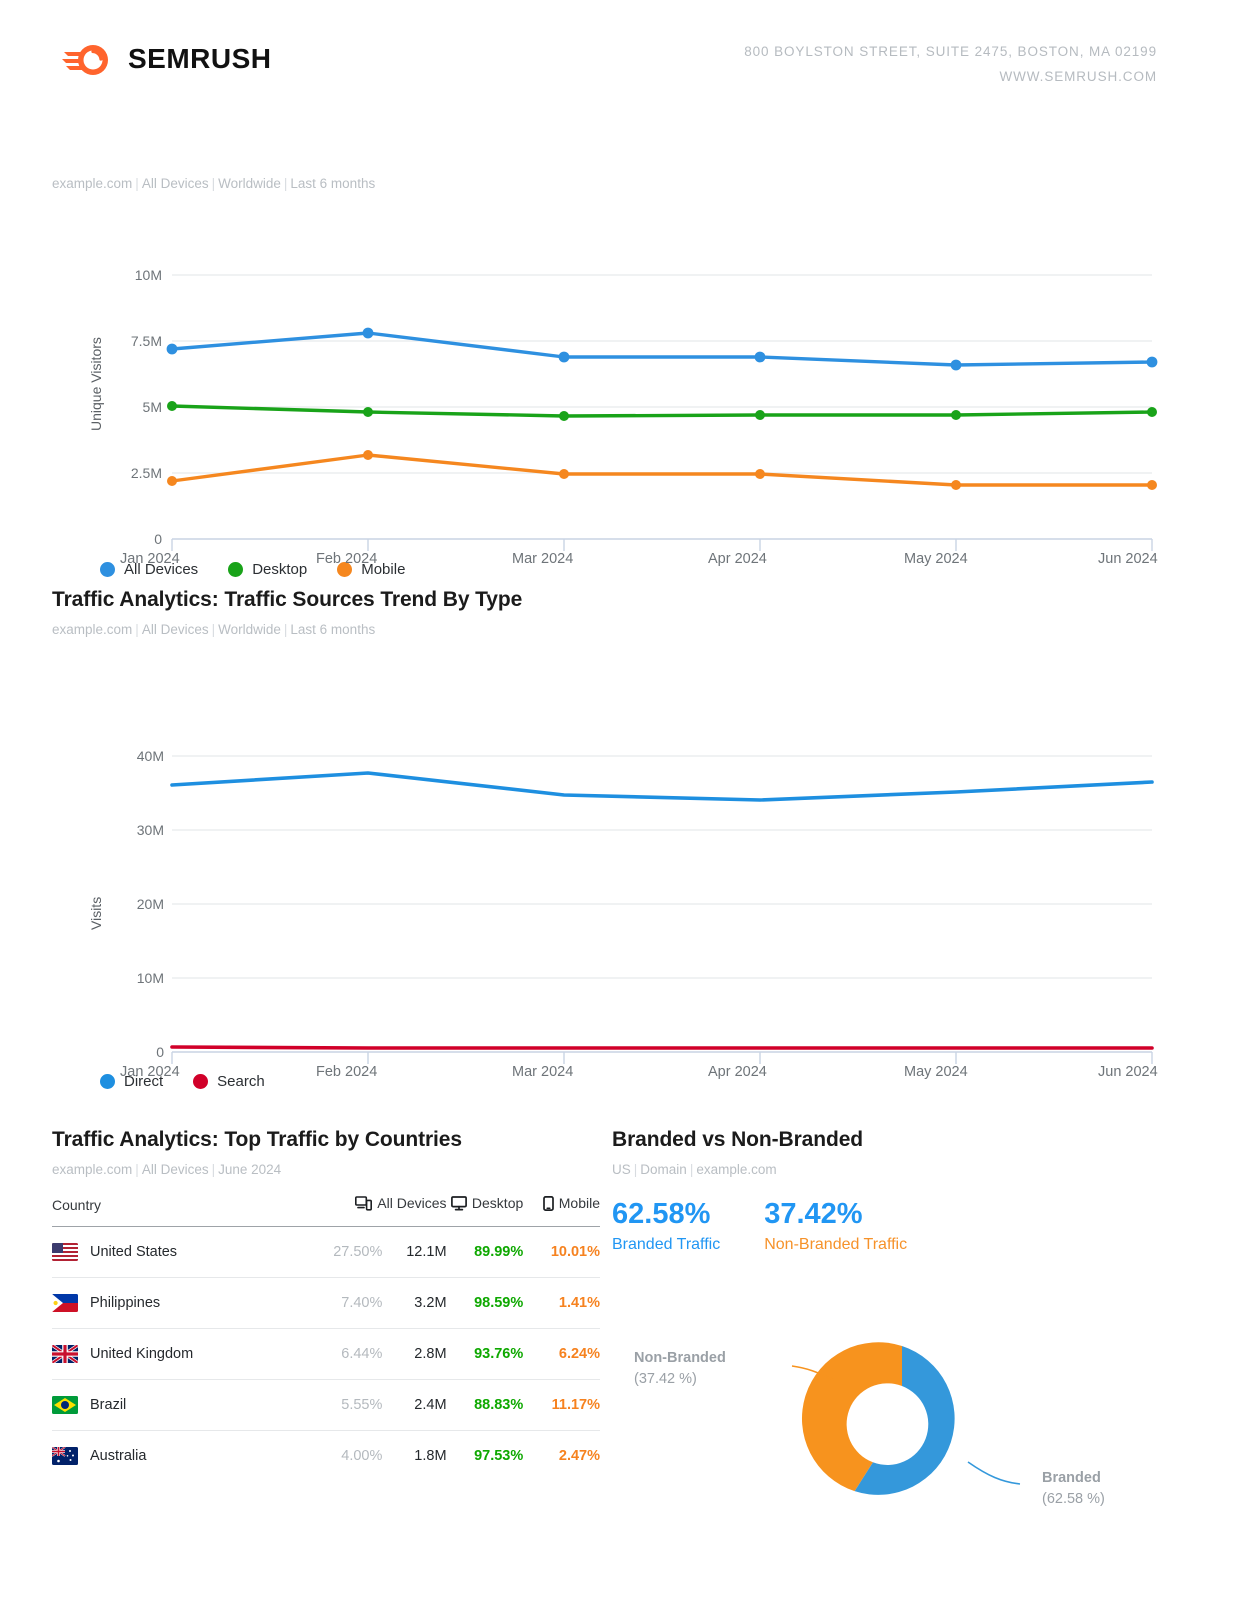 Image resolution: width=1235 pixels, height=1600 pixels. What do you see at coordinates (663, 1169) in the screenshot?
I see `subtitle-scope: Domain` at bounding box center [663, 1169].